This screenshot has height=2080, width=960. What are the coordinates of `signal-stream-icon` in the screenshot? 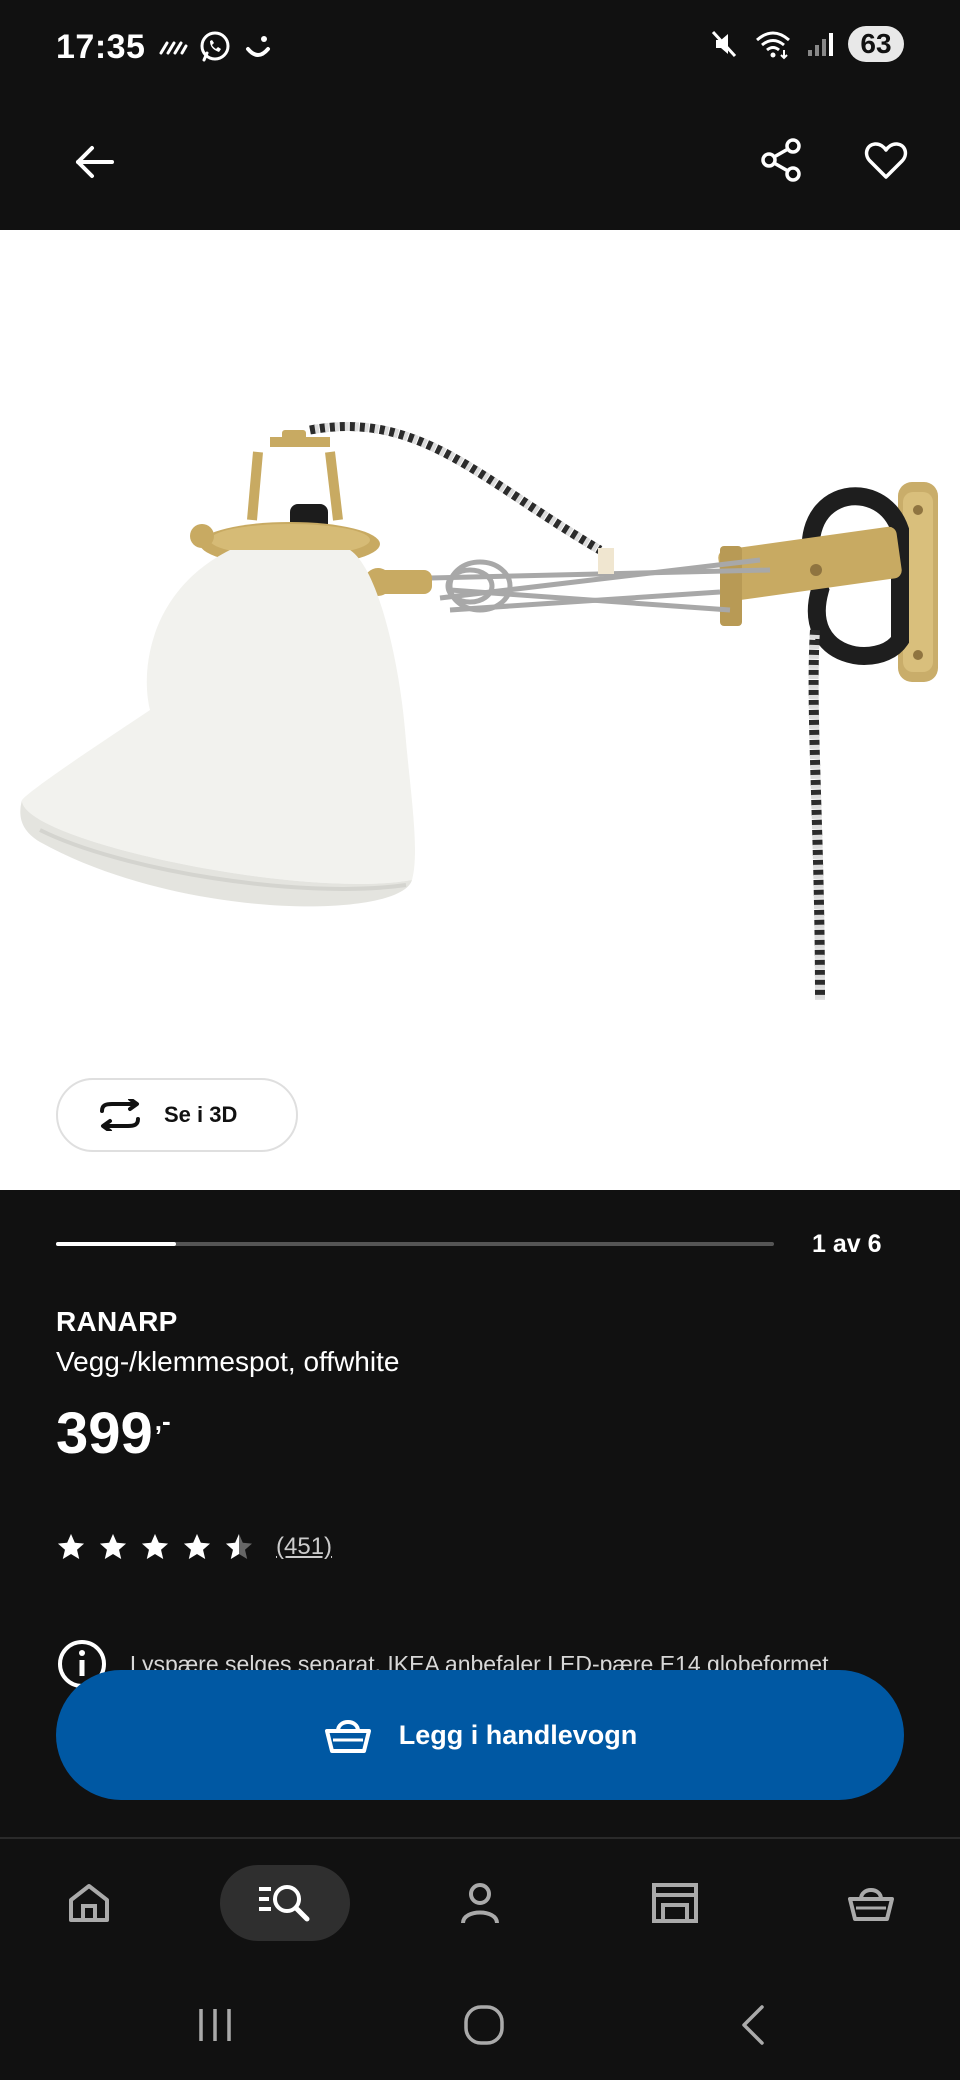 It's located at (173, 48).